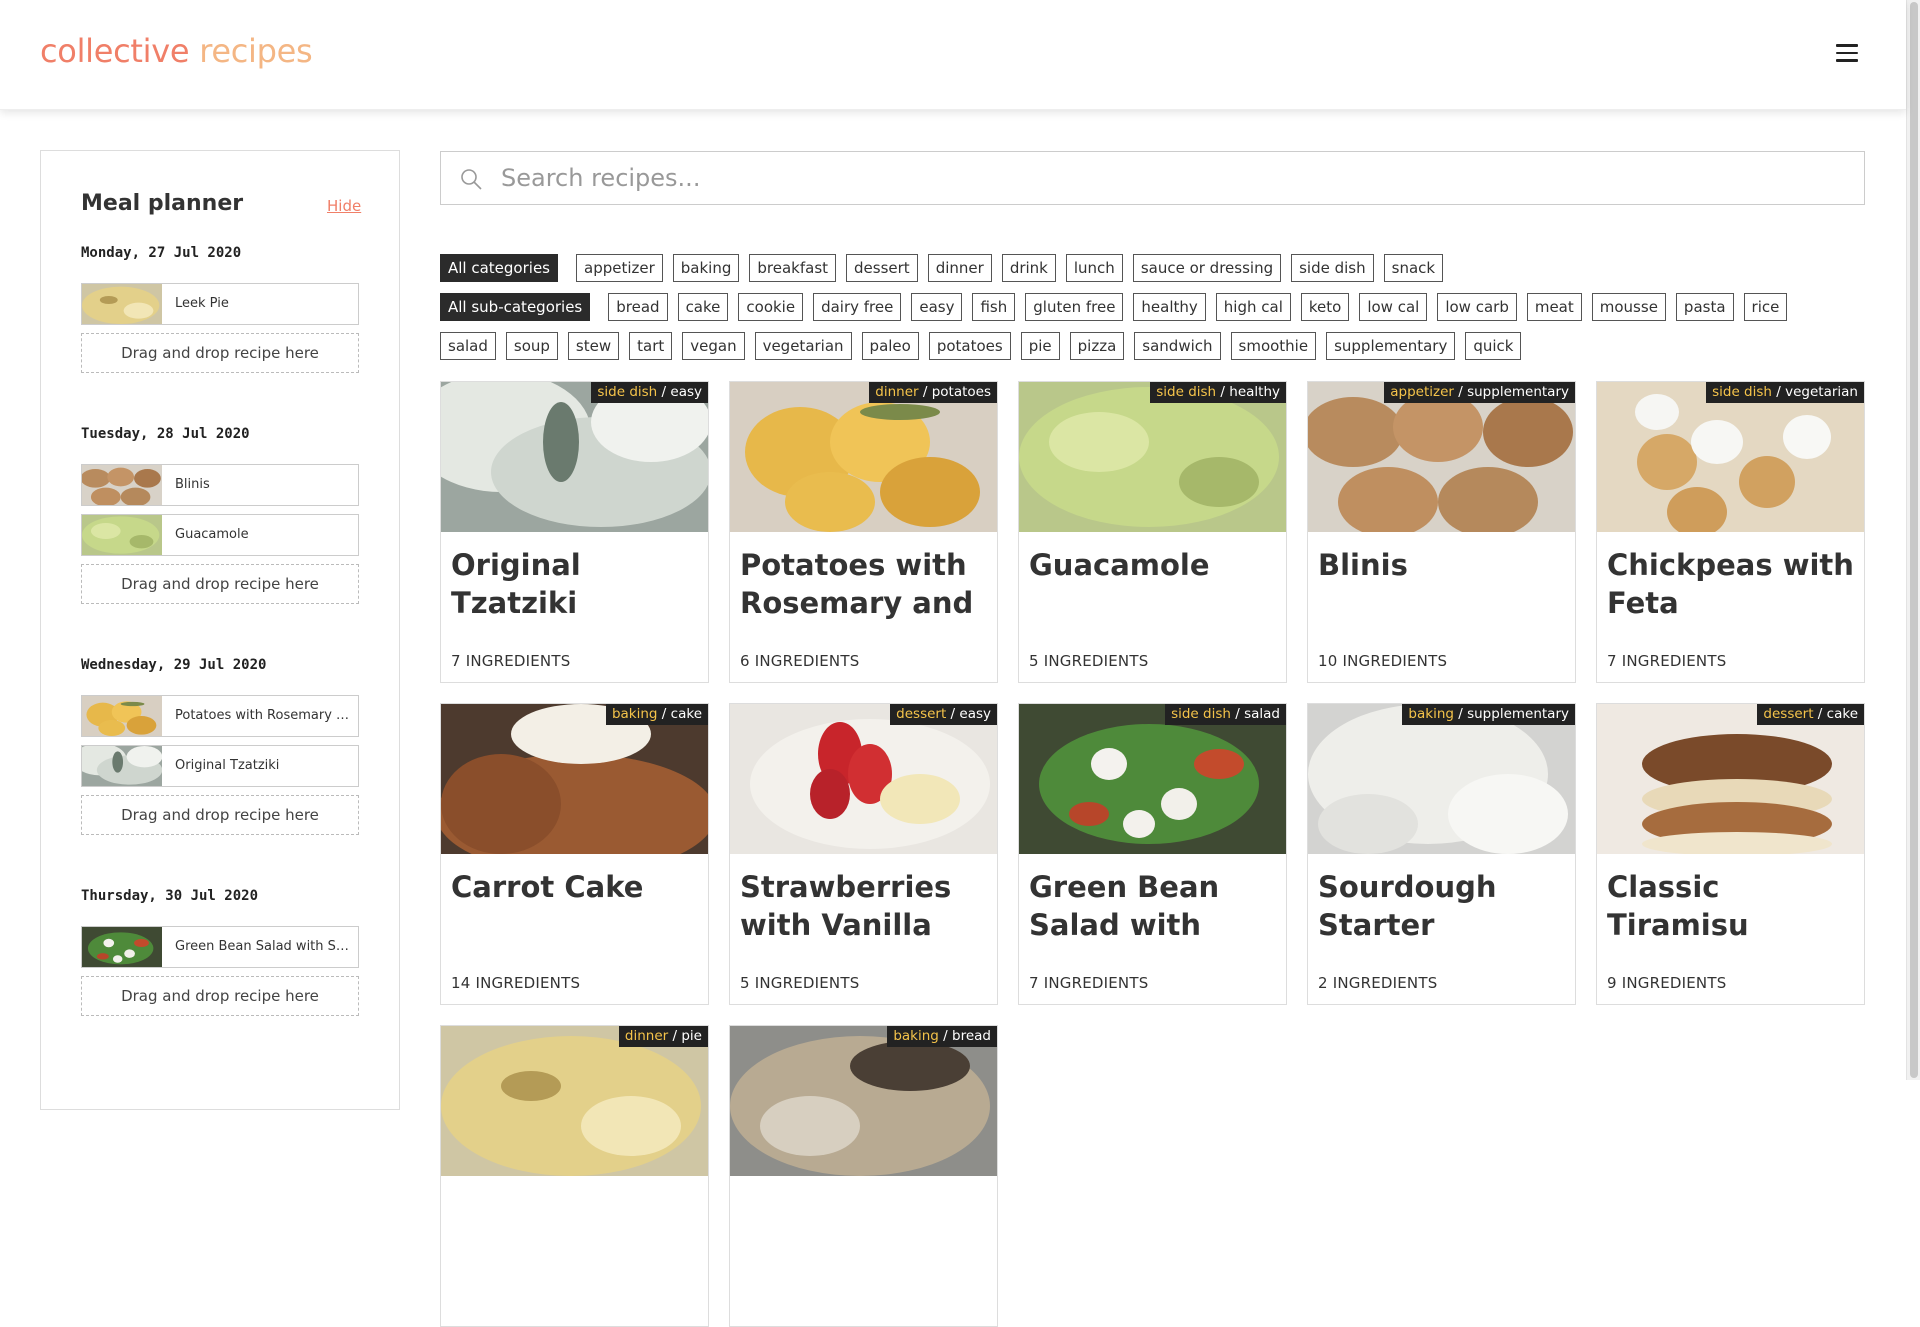 This screenshot has height=1327, width=1920. Describe the element at coordinates (1393, 307) in the screenshot. I see `subcategory-tag: low cal` at that location.